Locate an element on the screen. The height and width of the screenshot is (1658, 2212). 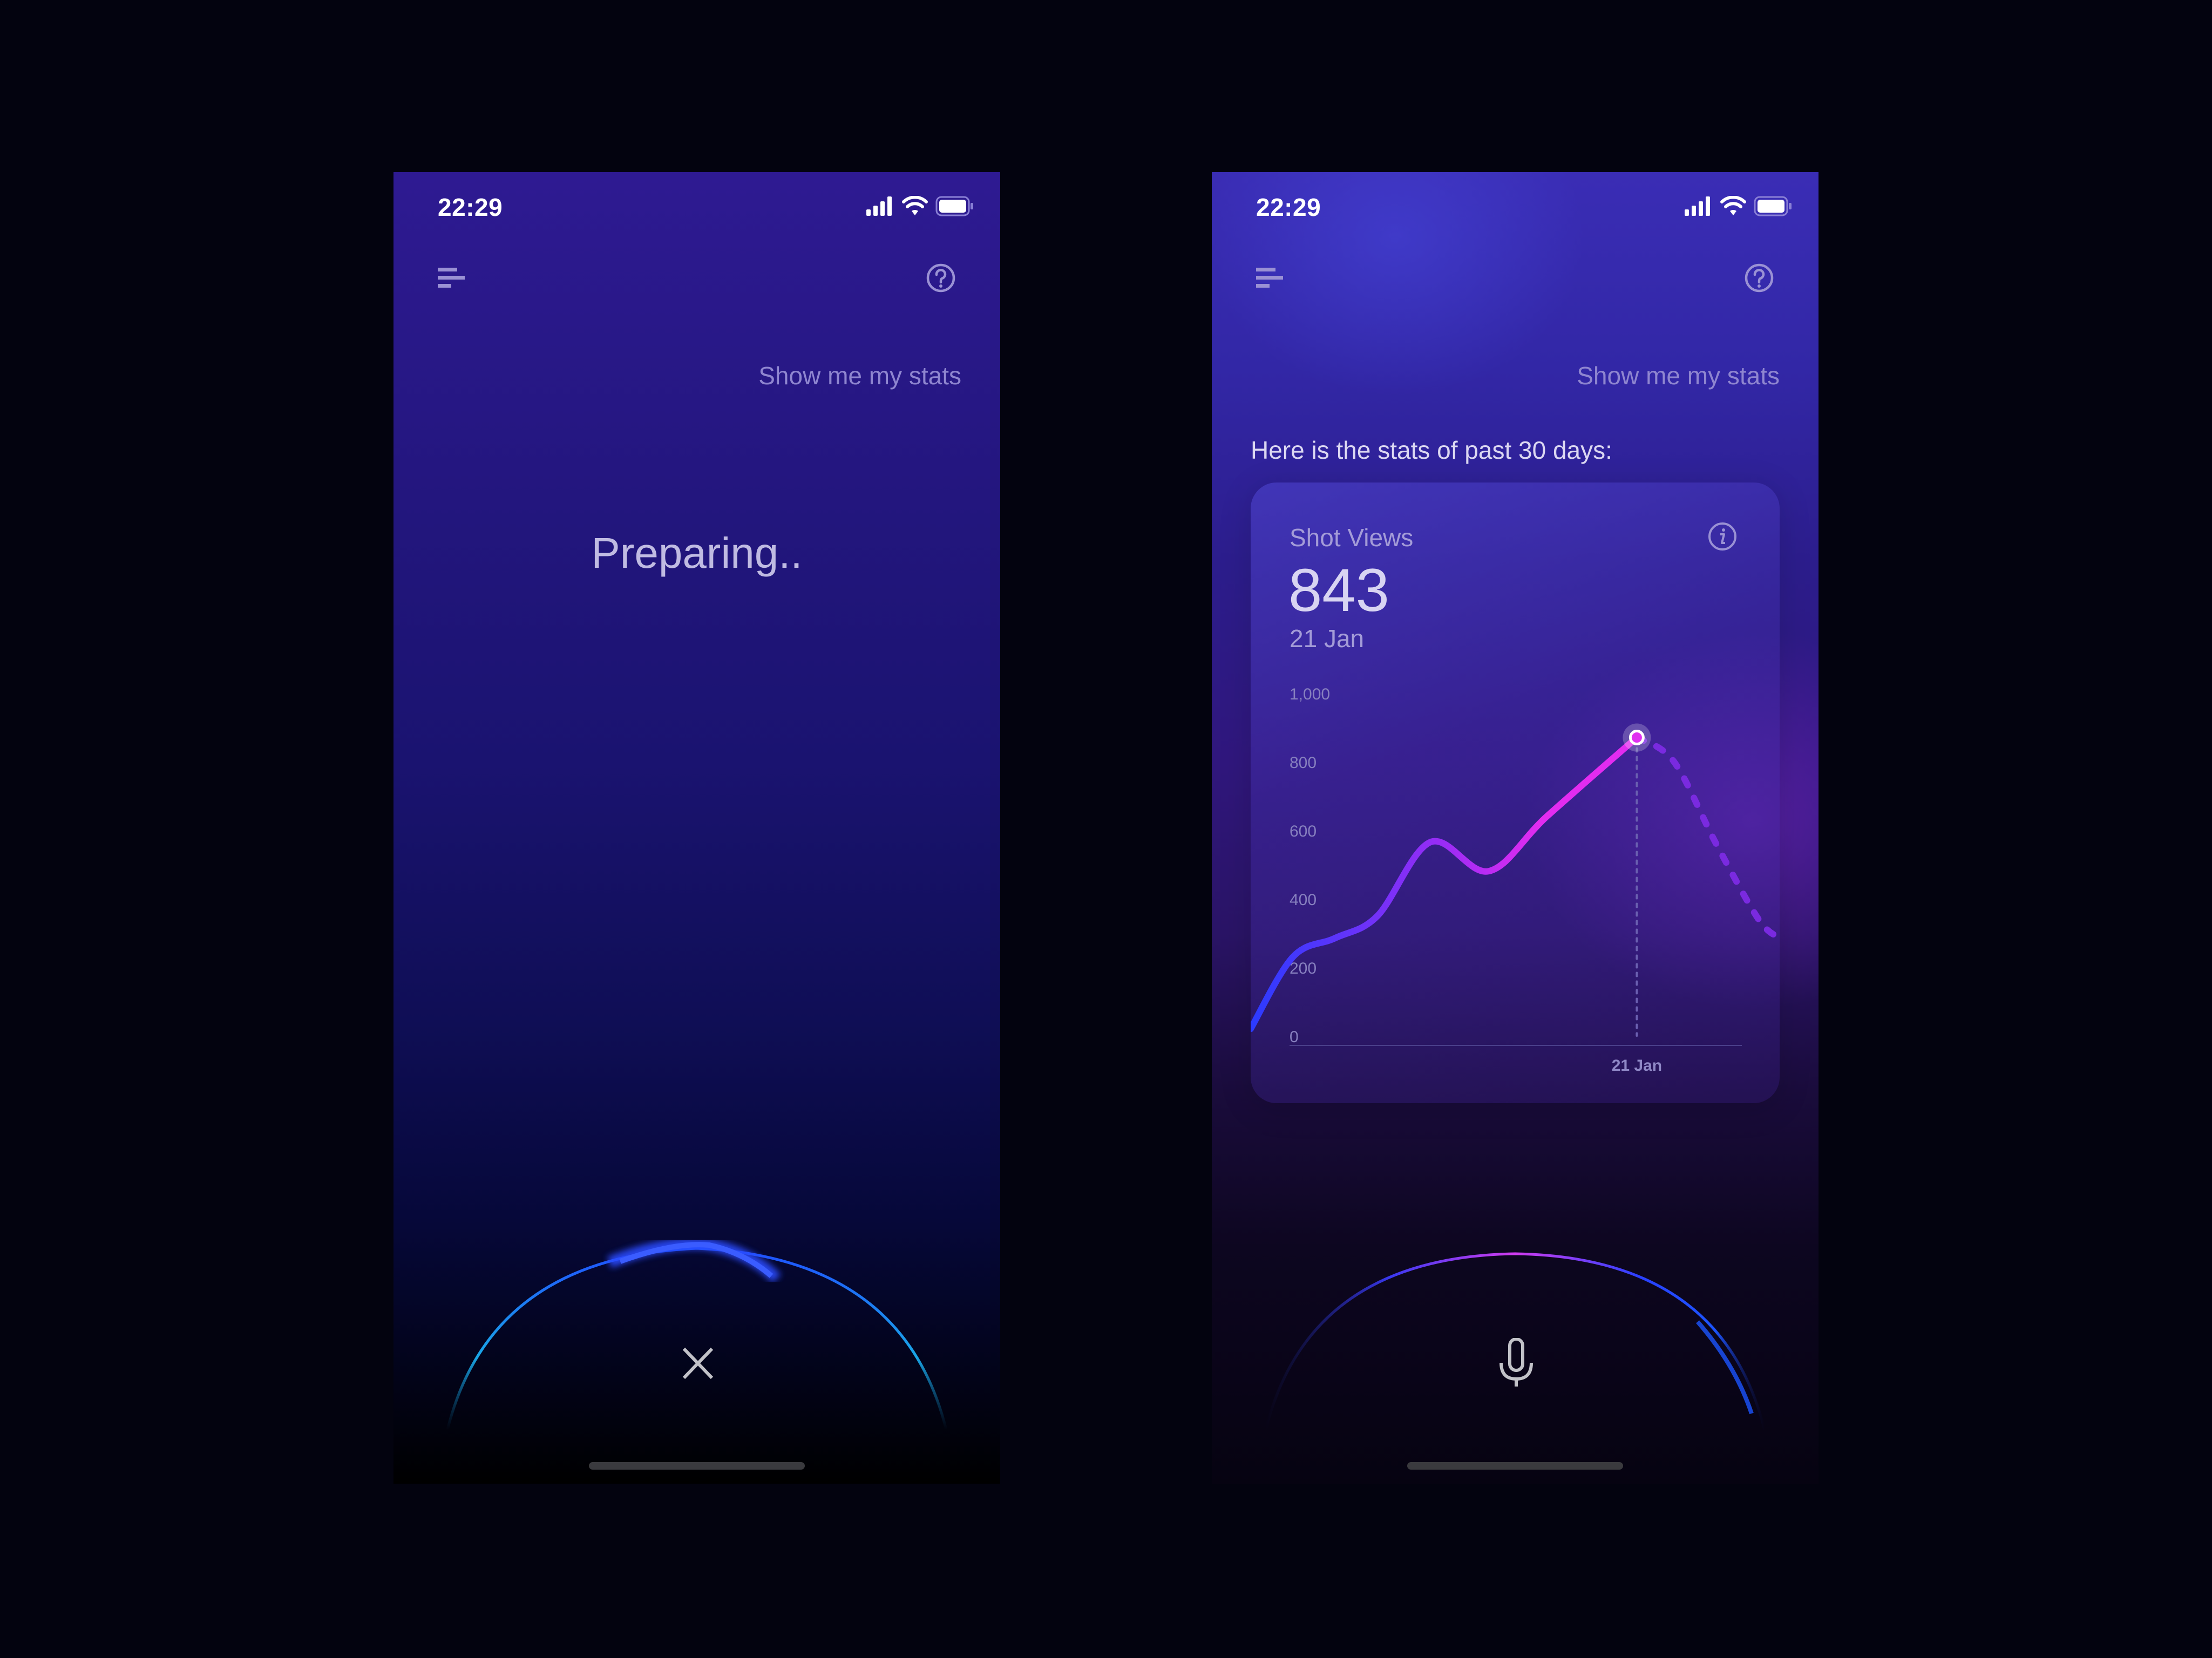
y-tick-label: 0 is located at coordinates (1294, 1037).